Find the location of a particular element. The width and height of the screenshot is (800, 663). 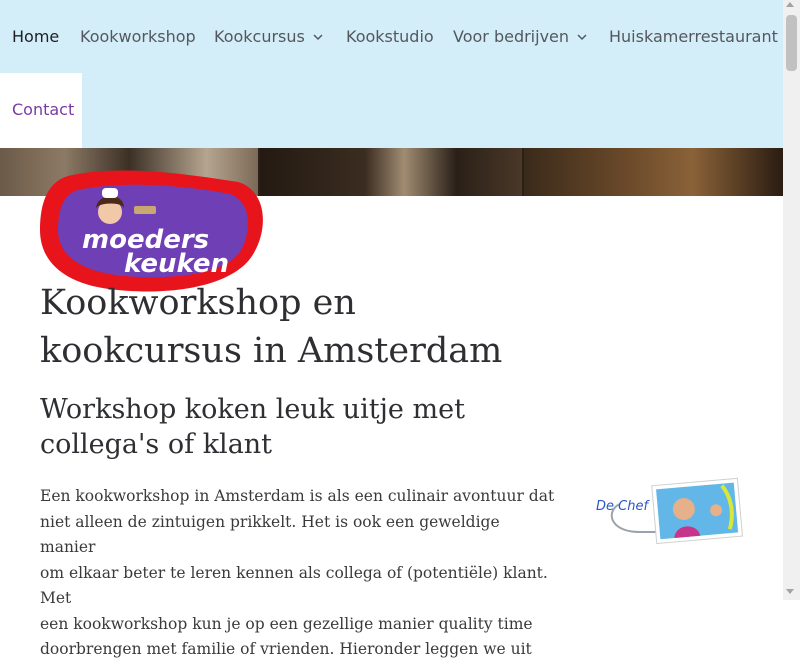

scroll-up-arrow-icon is located at coordinates (790, 4).